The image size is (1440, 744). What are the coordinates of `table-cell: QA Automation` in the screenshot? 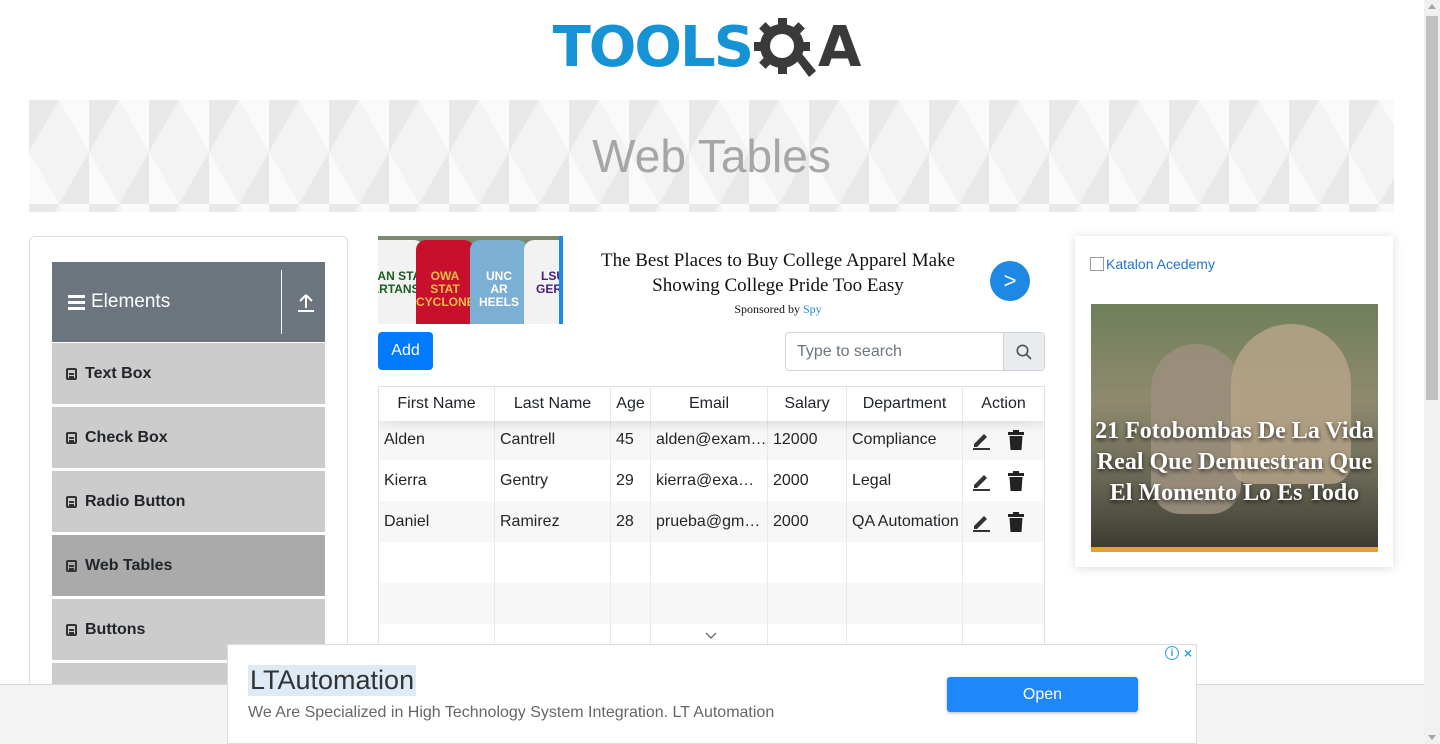 It's located at (905, 521).